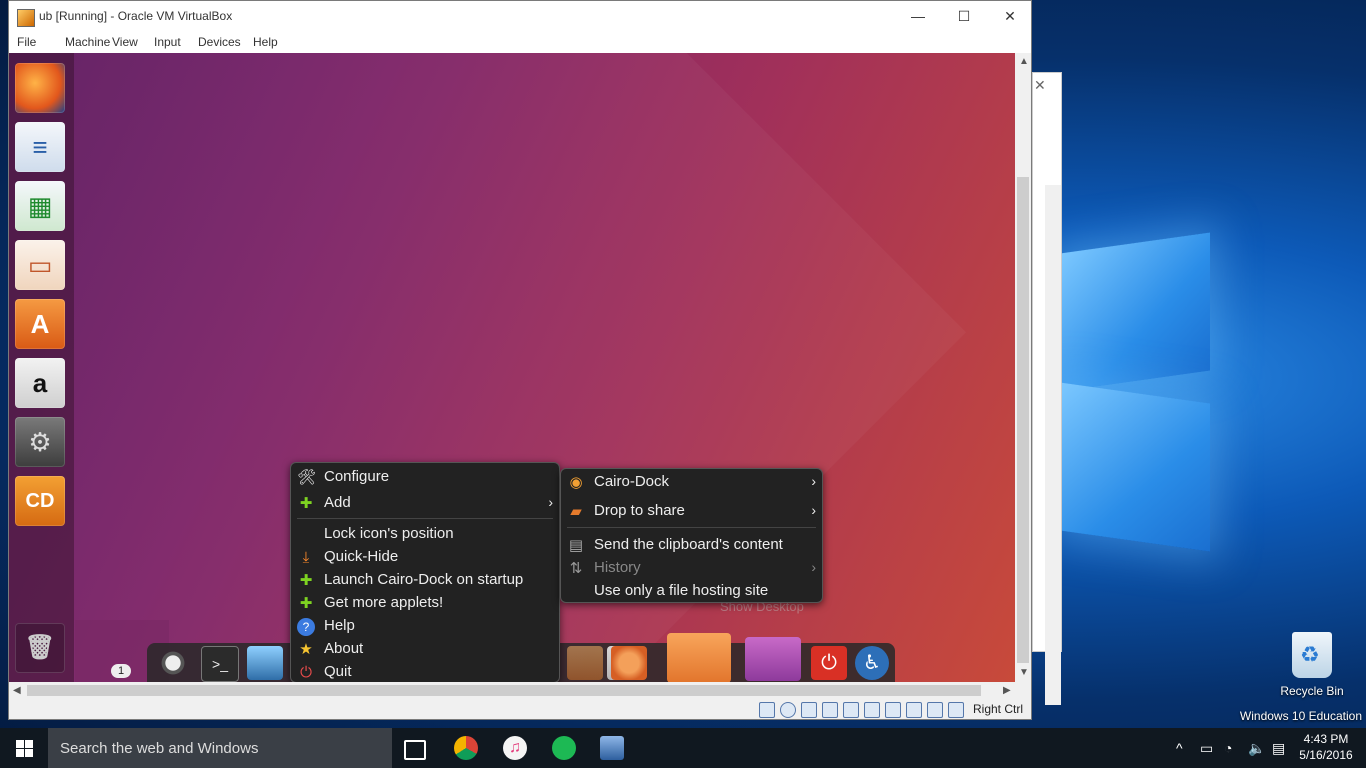  Describe the element at coordinates (1179, 748) in the screenshot. I see `chevron-up-icon: ^` at that location.